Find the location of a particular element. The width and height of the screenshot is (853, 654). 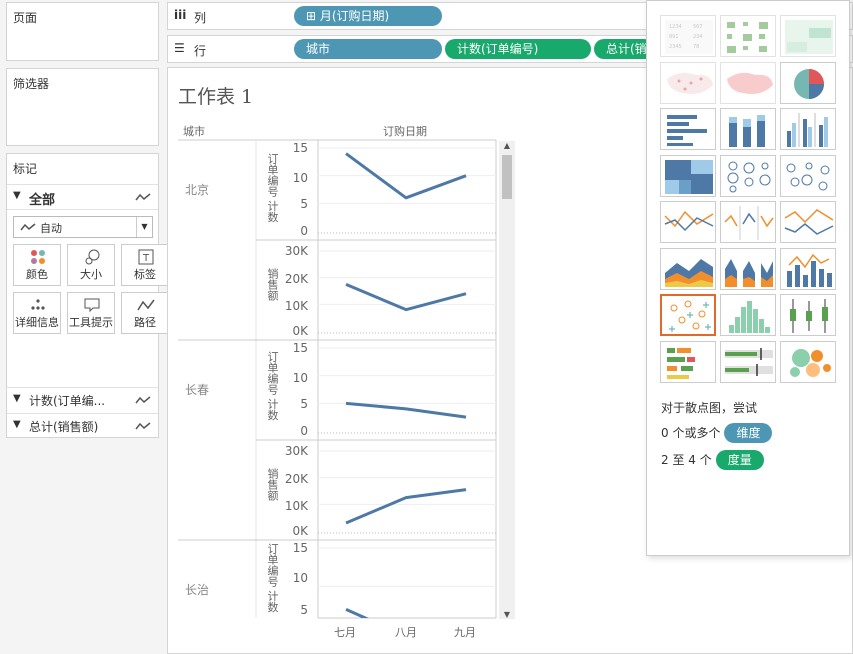

show-me-stacked-bars is located at coordinates (748, 129).